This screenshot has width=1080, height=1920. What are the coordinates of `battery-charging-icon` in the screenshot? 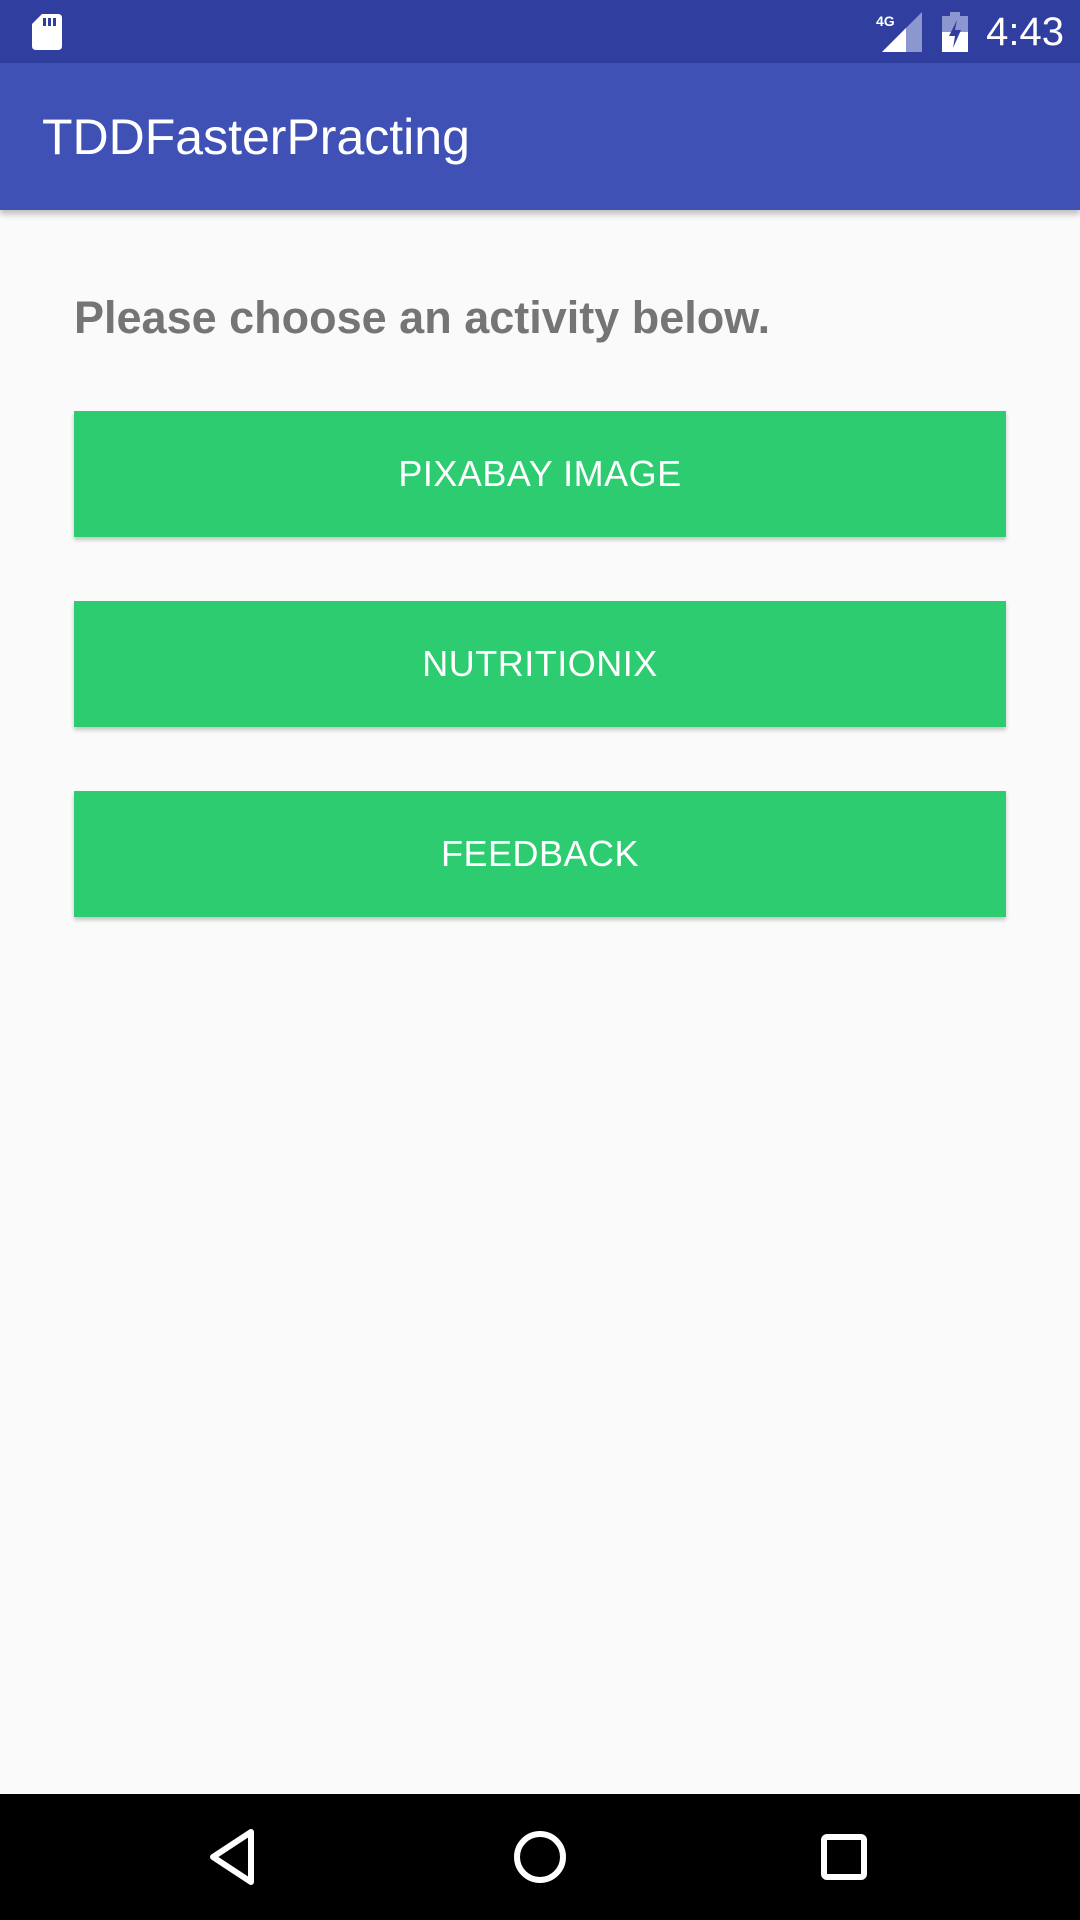 It's located at (955, 32).